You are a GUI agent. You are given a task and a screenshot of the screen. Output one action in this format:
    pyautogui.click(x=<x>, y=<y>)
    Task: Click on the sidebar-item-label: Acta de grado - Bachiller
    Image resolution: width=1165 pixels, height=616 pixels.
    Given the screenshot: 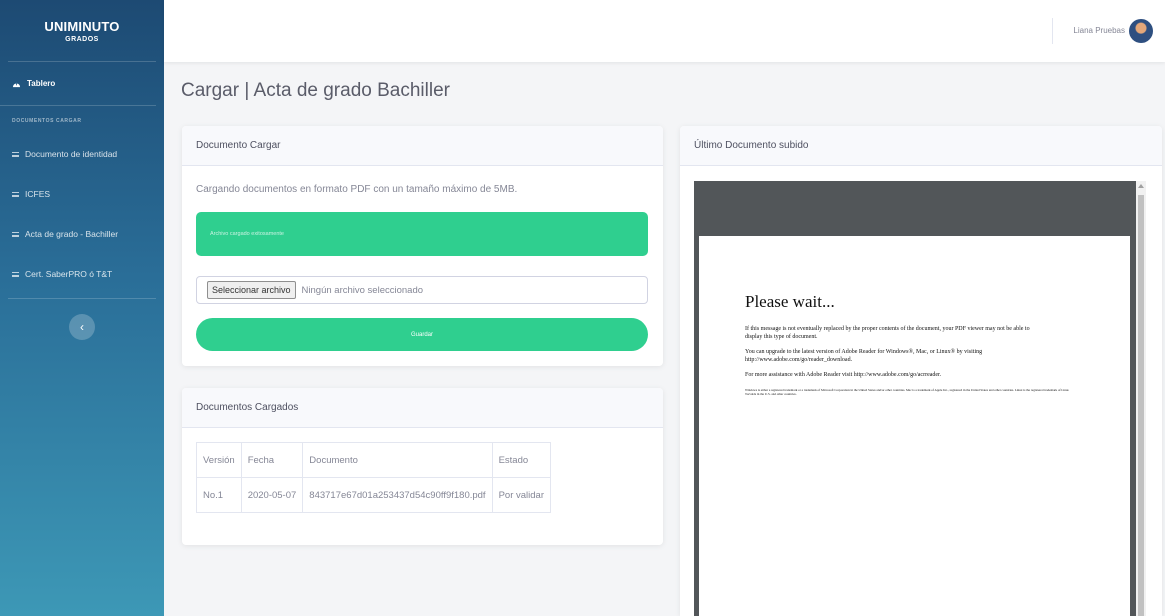 What is the action you would take?
    pyautogui.click(x=72, y=234)
    